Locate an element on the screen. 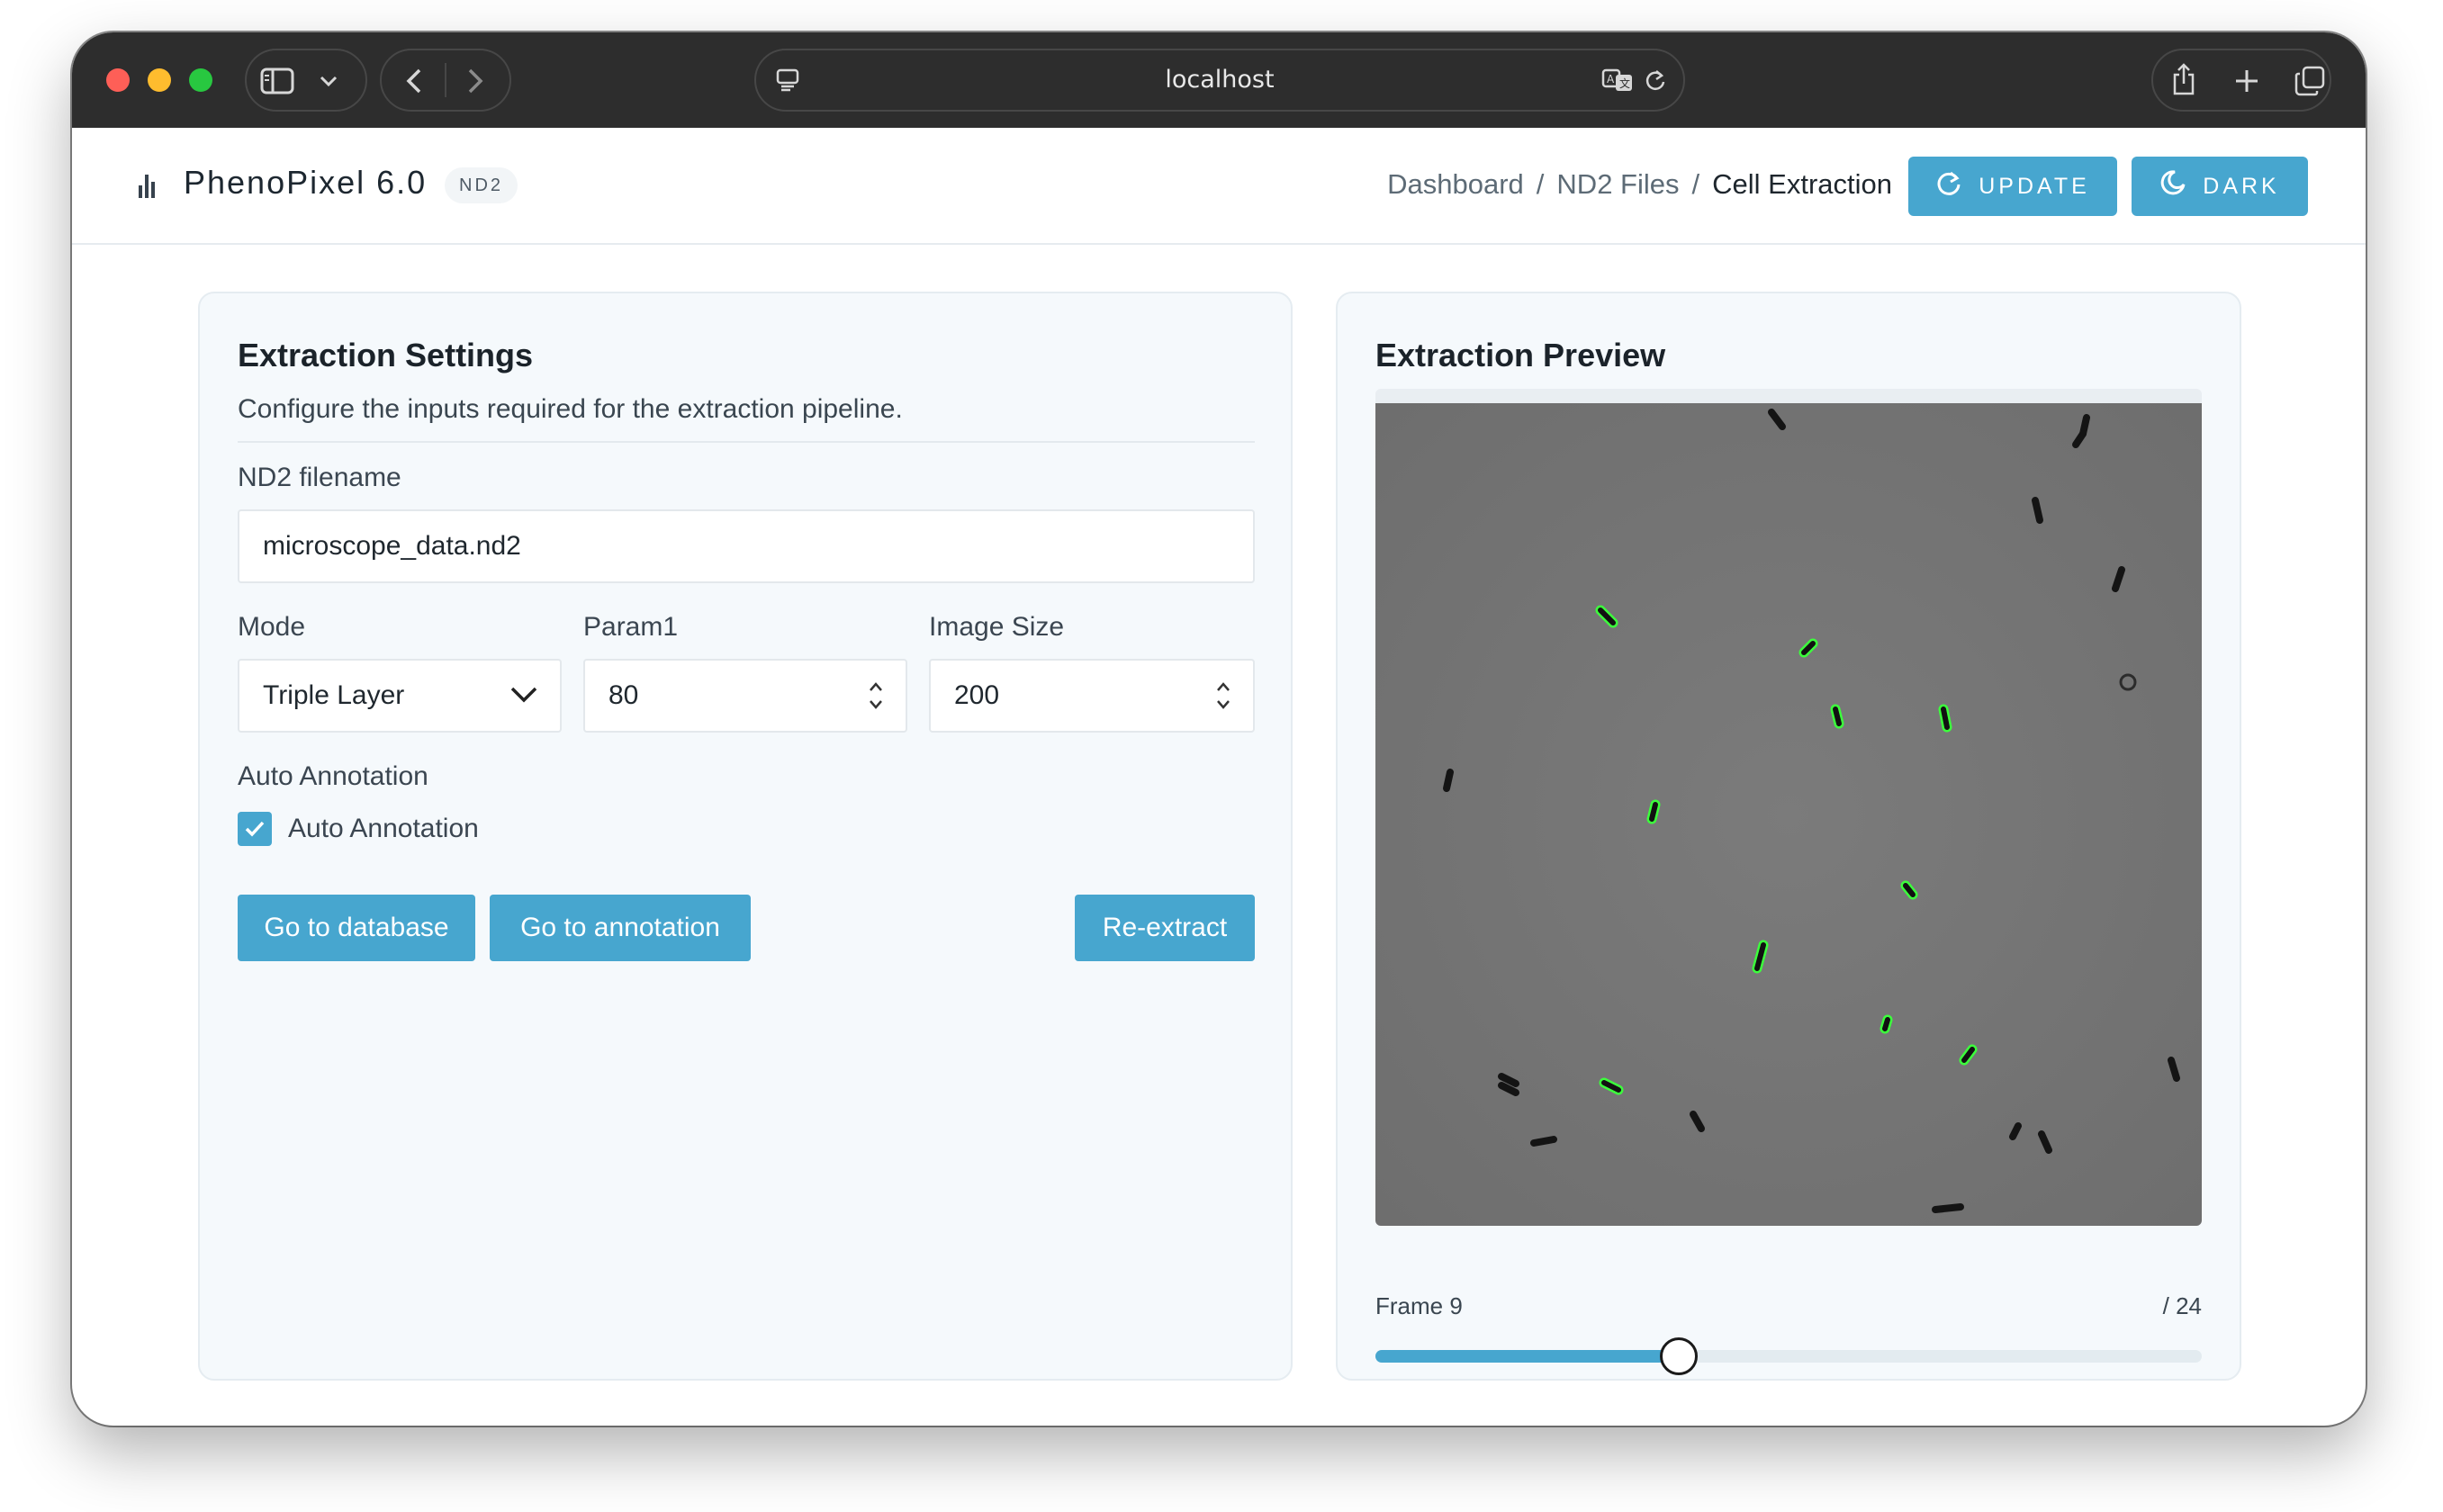 Image resolution: width=2443 pixels, height=1512 pixels. image-size-value: 200 is located at coordinates (977, 695).